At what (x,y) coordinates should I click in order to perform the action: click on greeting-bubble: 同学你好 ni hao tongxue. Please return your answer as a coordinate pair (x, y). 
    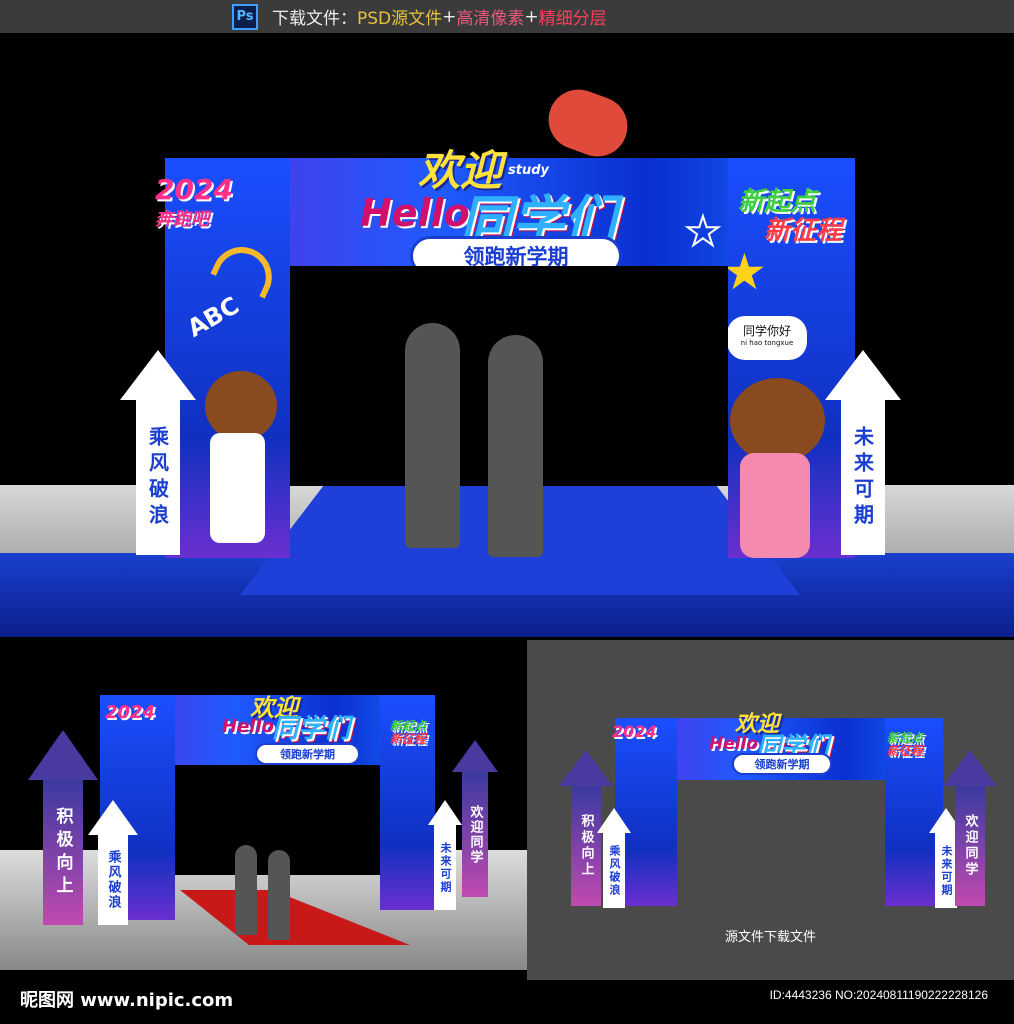
    Looking at the image, I should click on (767, 338).